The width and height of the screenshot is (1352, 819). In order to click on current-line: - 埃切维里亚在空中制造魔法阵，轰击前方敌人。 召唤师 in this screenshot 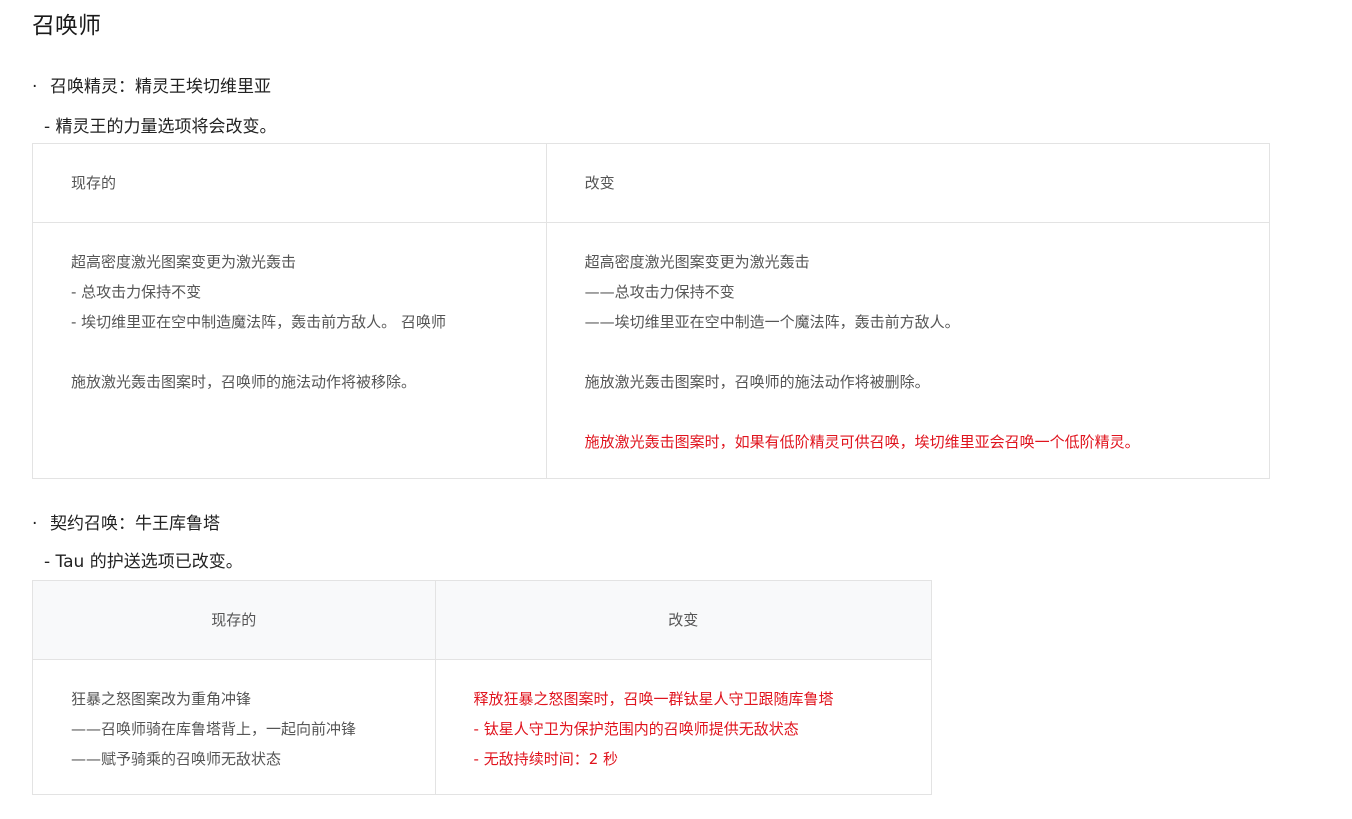, I will do `click(258, 322)`.